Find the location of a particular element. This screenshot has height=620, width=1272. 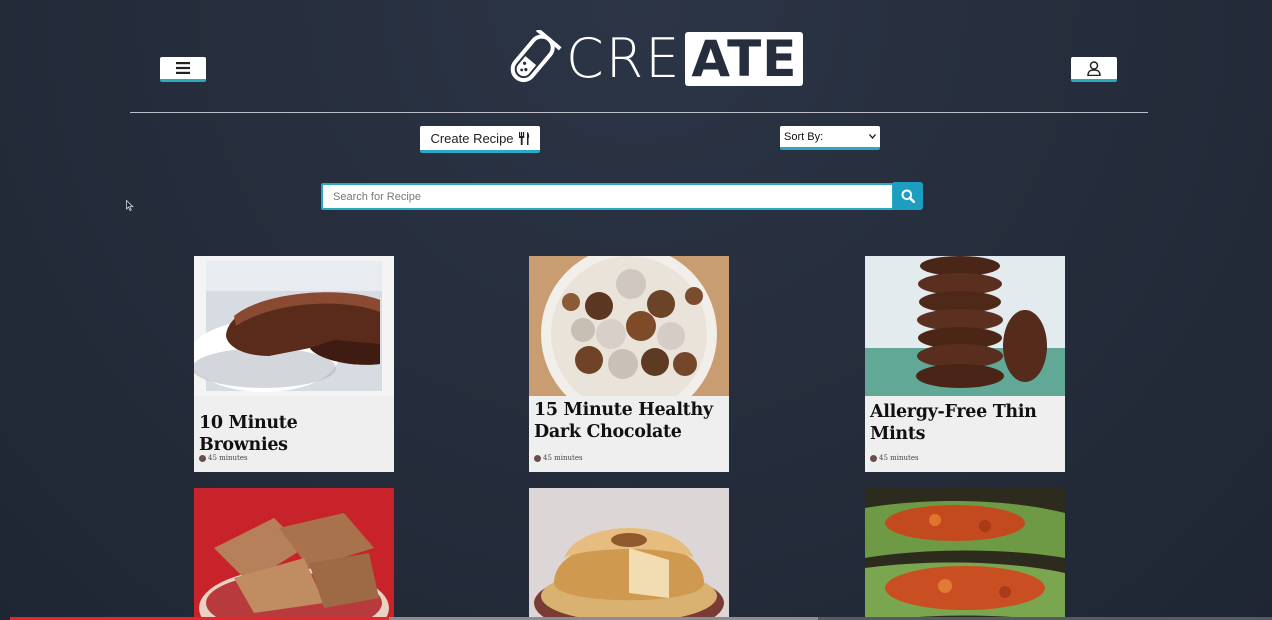

search-input: Search for Recipe is located at coordinates (607, 196).